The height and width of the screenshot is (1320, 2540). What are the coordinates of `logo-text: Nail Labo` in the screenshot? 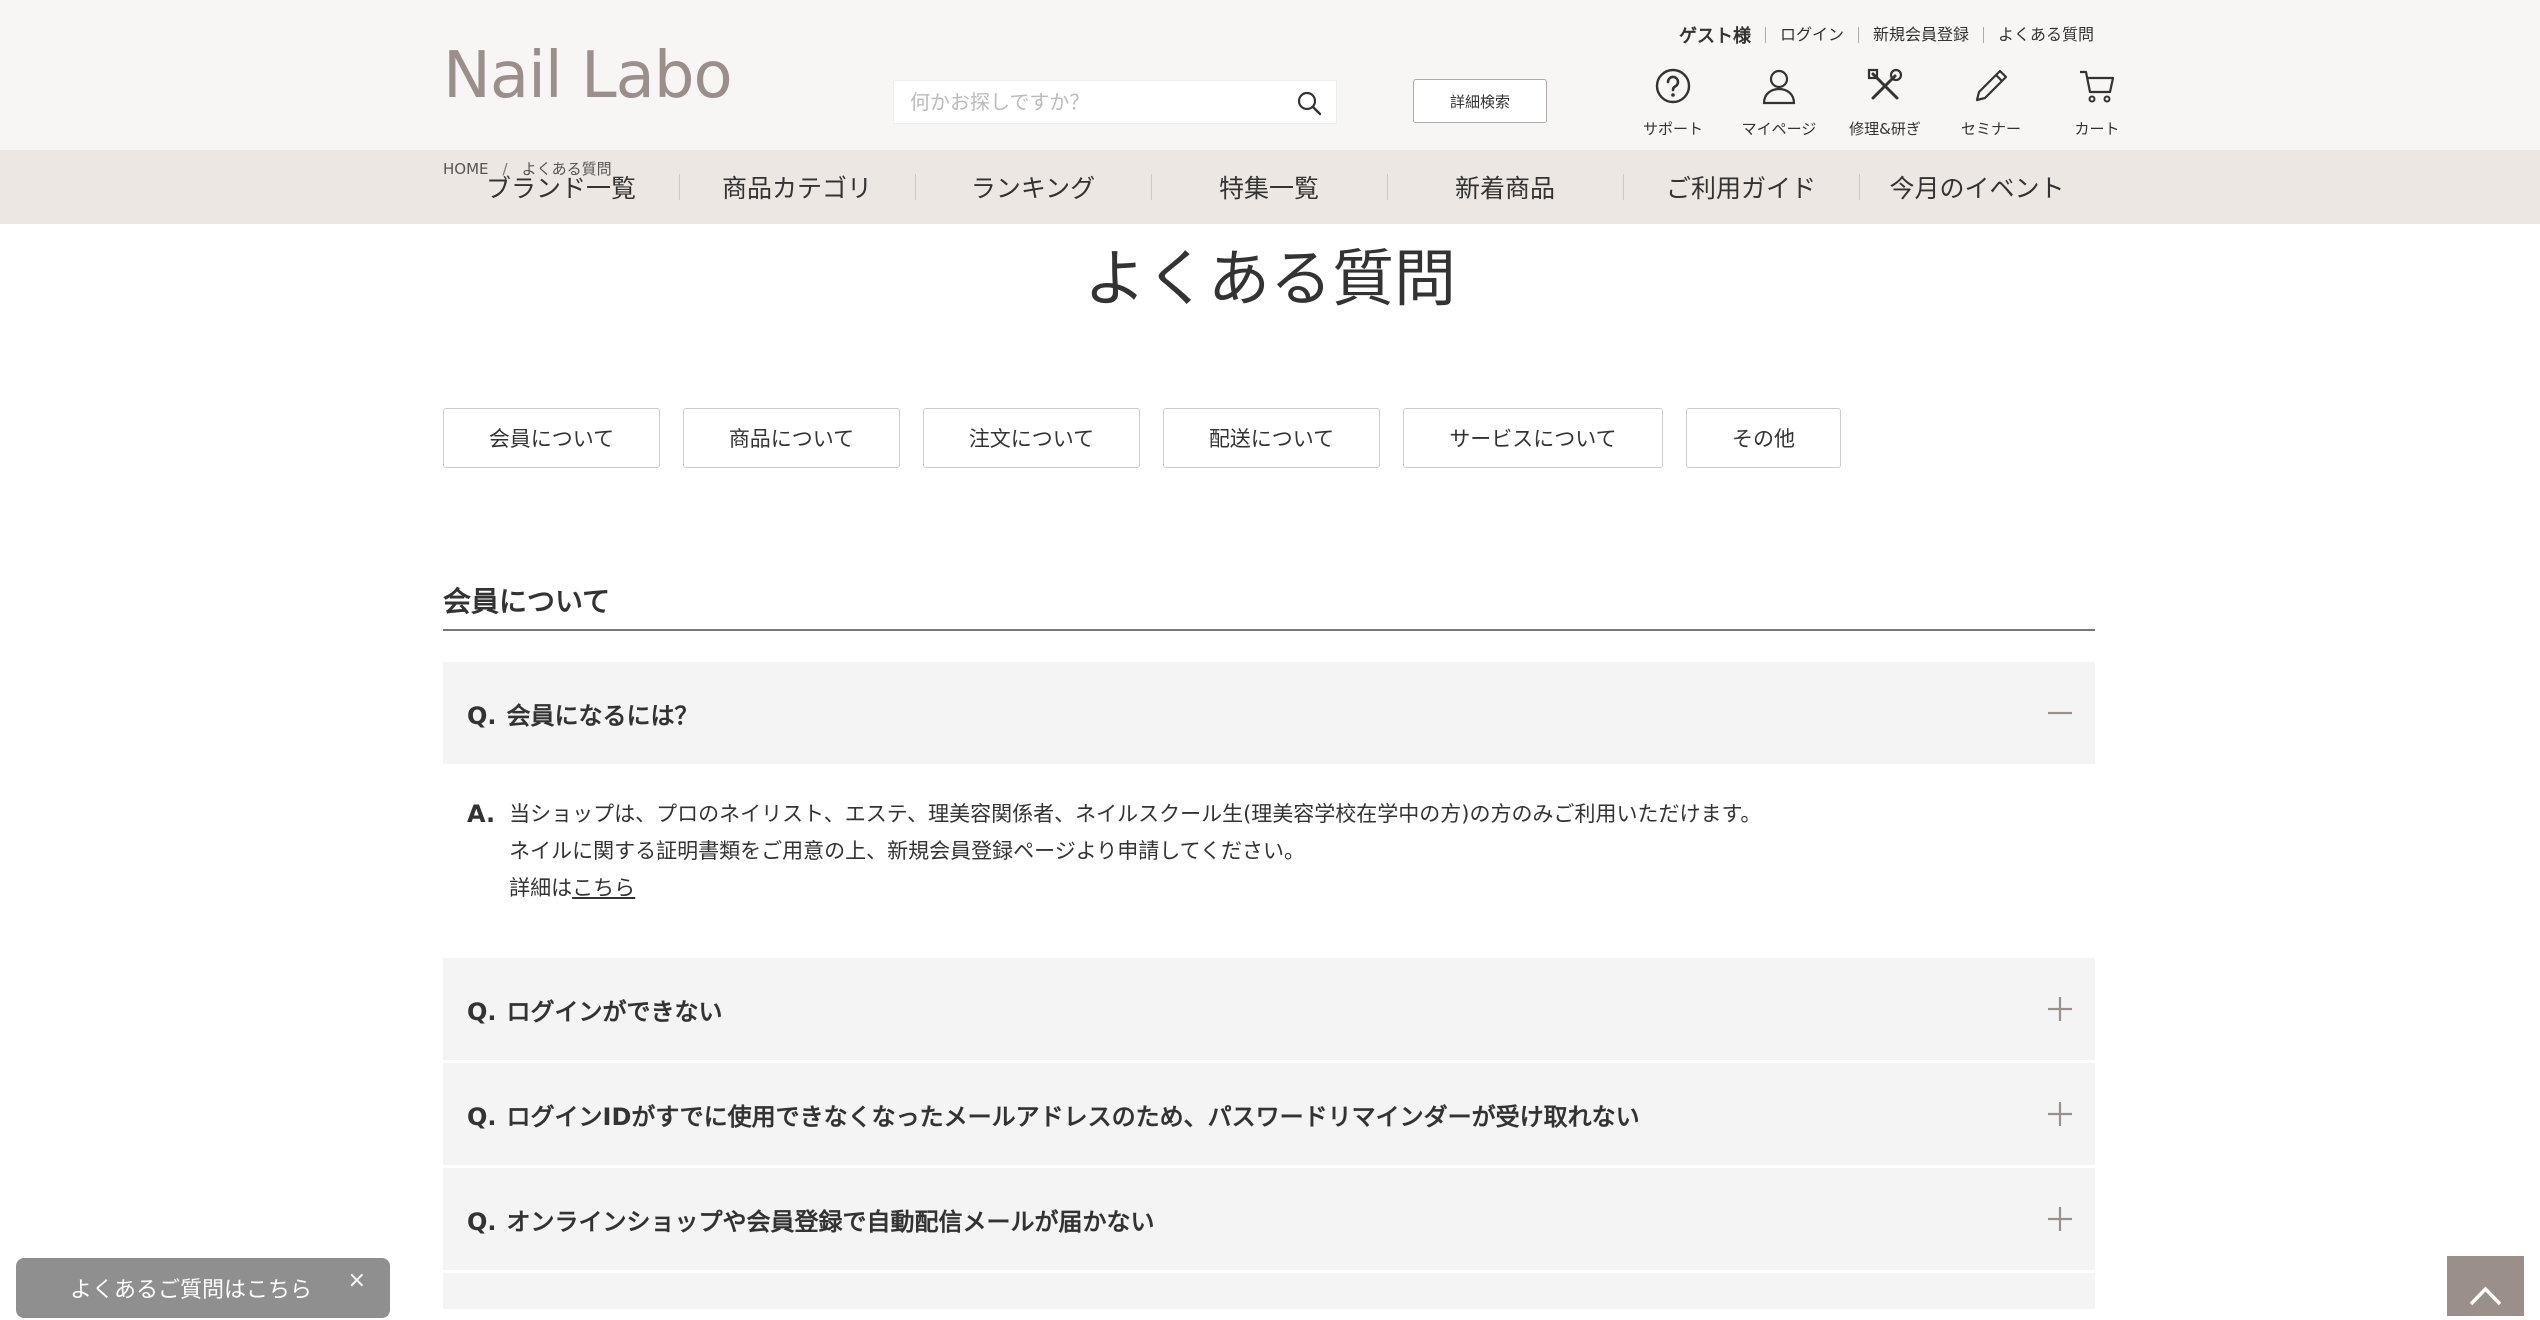 It's located at (588, 76).